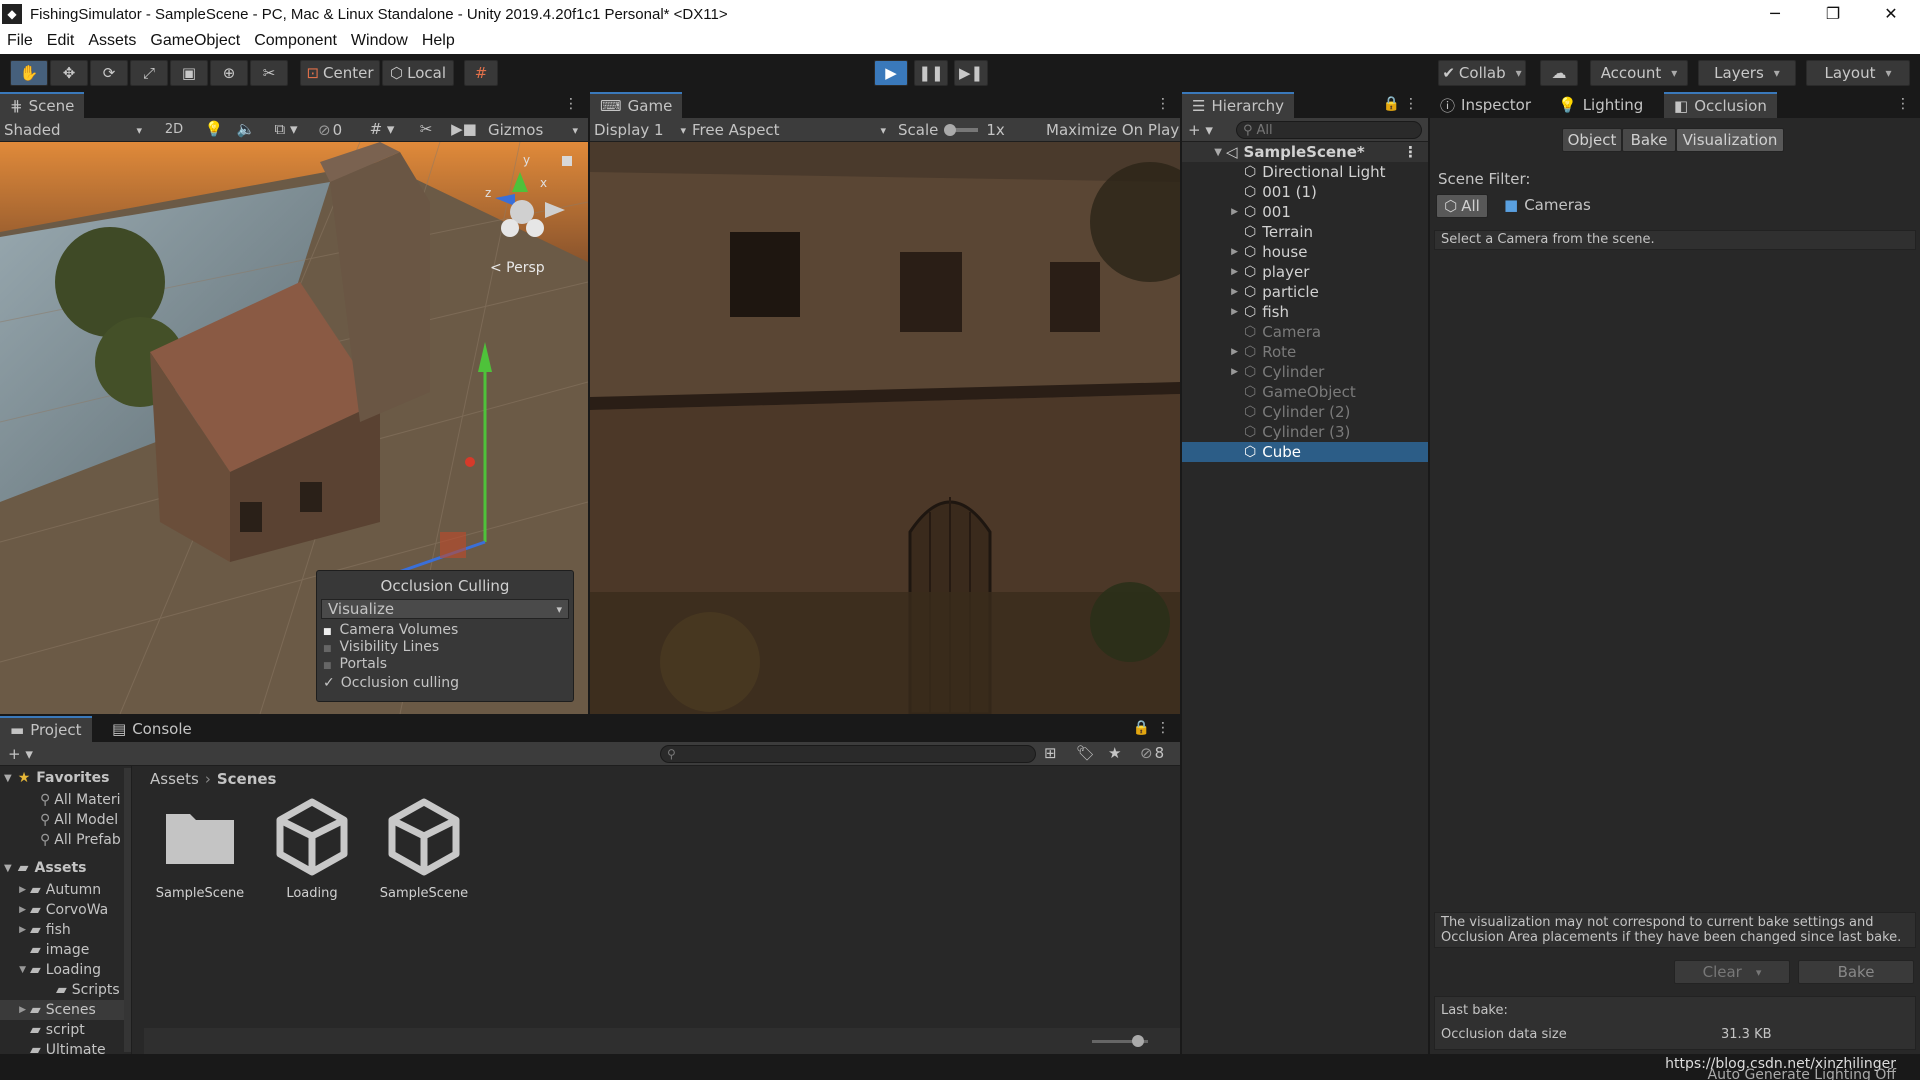  What do you see at coordinates (338, 130) in the screenshot?
I see `hidden-objects-toggle: ⊘ 0` at bounding box center [338, 130].